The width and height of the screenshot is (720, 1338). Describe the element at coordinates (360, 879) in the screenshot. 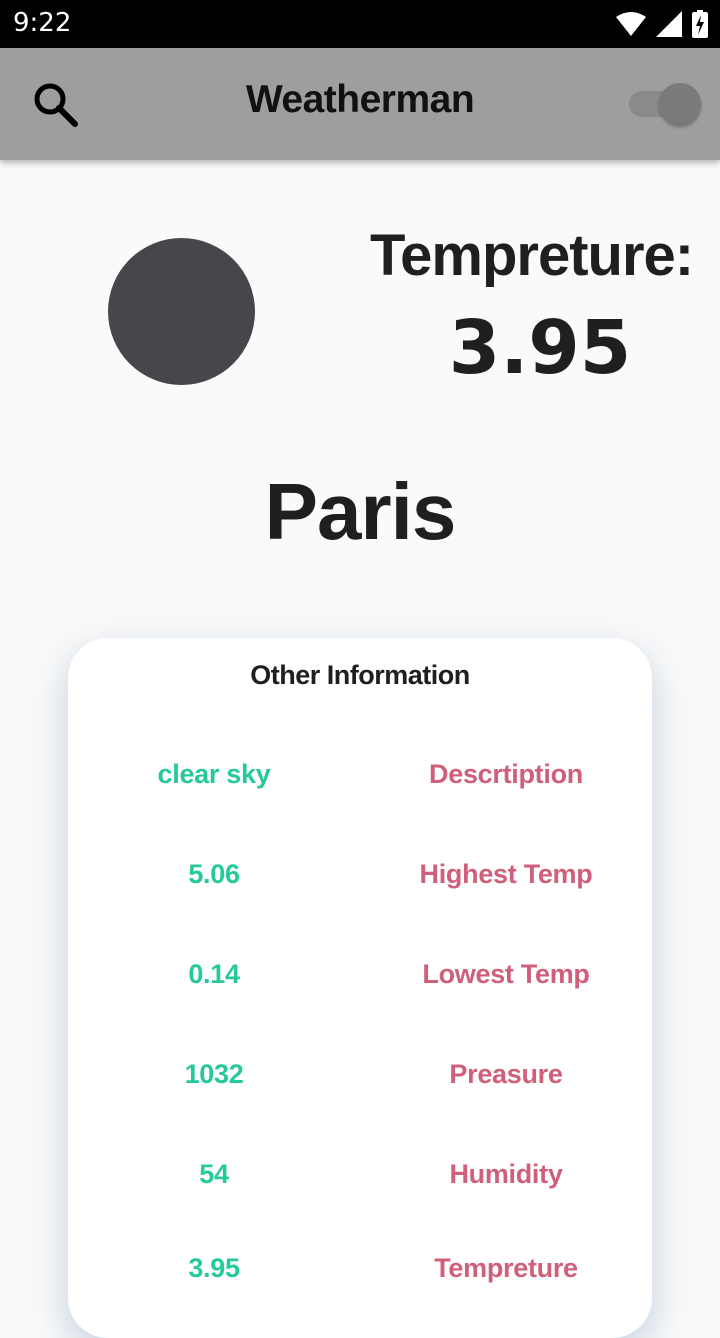

I see `info-row-highest-temp: 5.06 Highest Temp` at that location.